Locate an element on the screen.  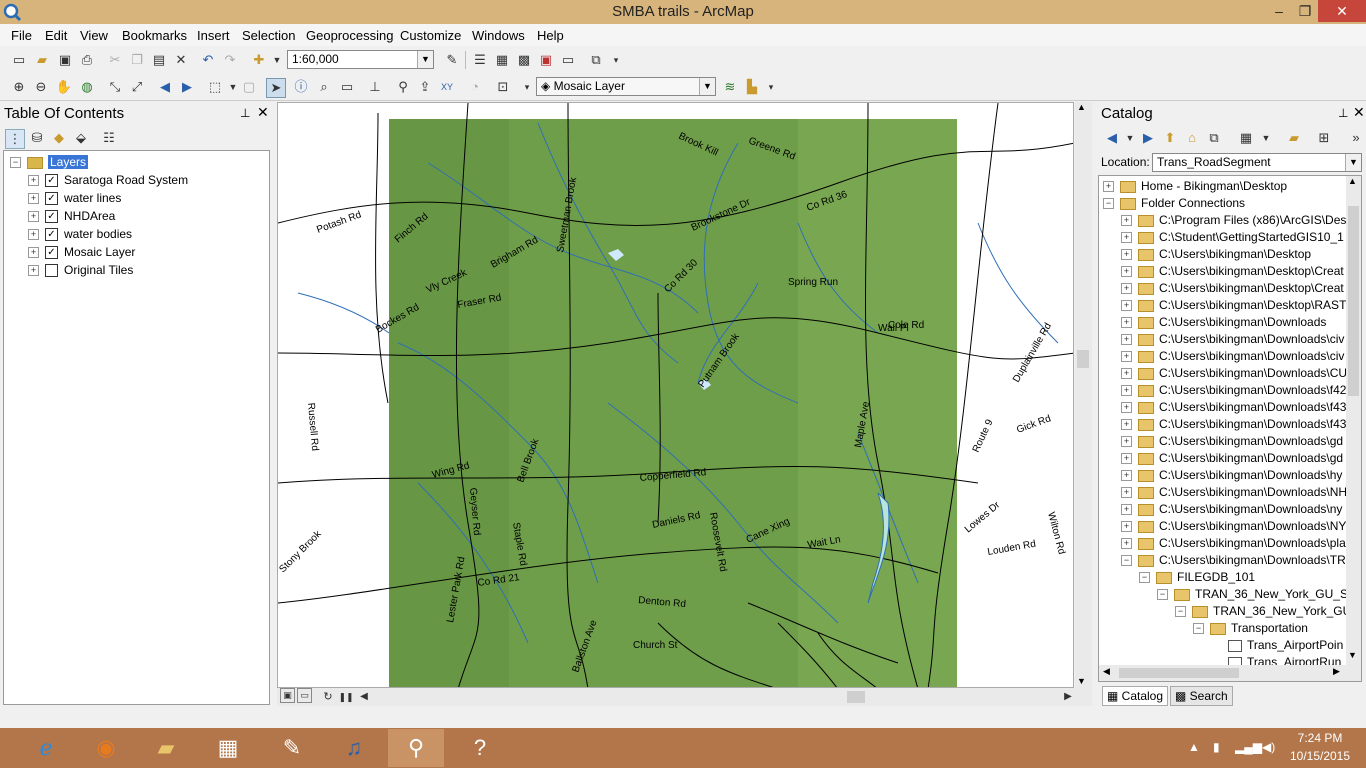
catalog-hscrollbar: ◀ ▶ is located at coordinates (1222, 673).